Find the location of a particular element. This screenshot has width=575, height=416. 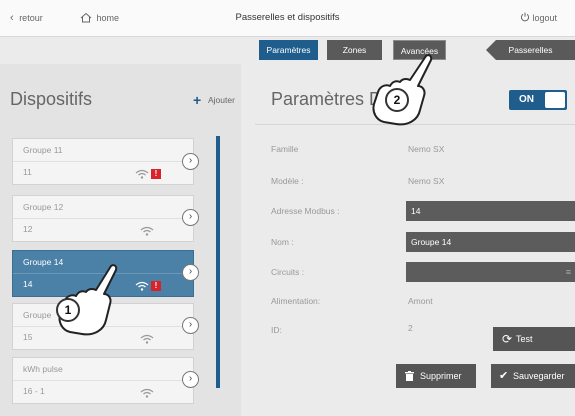

nom-label: Nom : is located at coordinates (282, 242).